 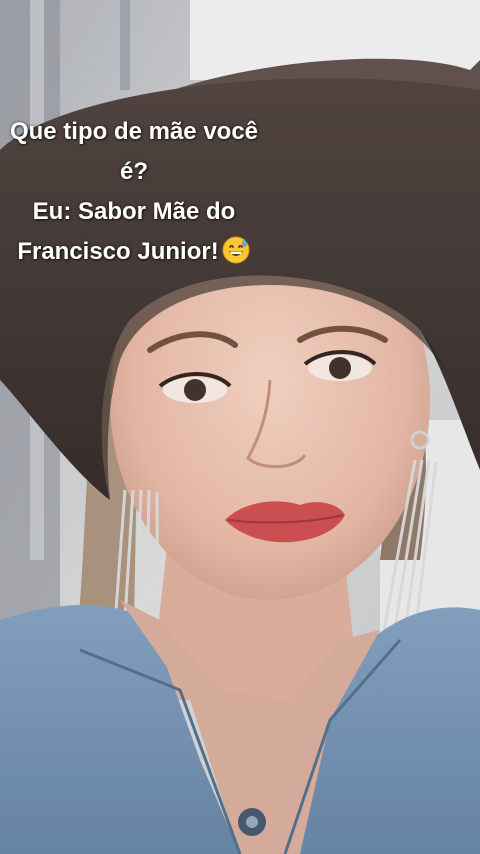 I want to click on grinning-face-with-sweat-icon, so click(x=236, y=250).